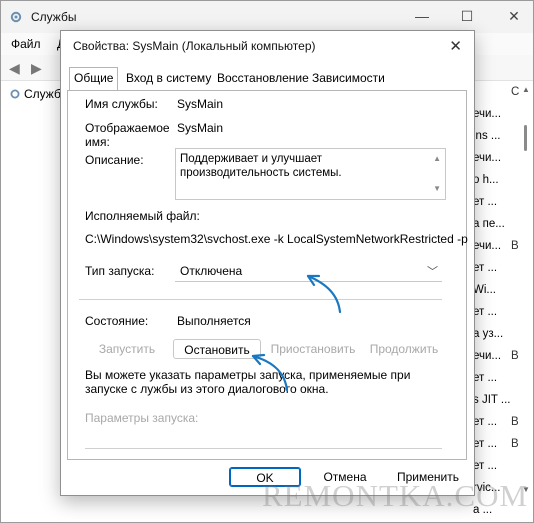  Describe the element at coordinates (270, 372) in the screenshot. I see `arrow-to-stop-button` at that location.